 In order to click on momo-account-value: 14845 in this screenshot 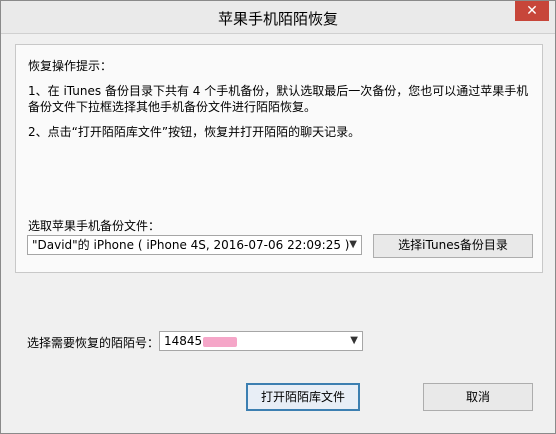, I will do `click(183, 341)`.